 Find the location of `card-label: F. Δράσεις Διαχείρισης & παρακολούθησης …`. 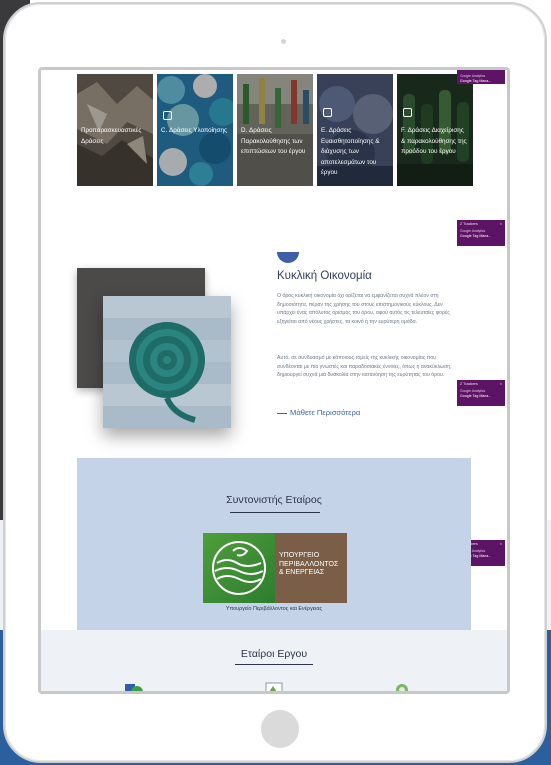

card-label: F. Δράσεις Διαχείρισης & παρακολούθησης … is located at coordinates (434, 141).